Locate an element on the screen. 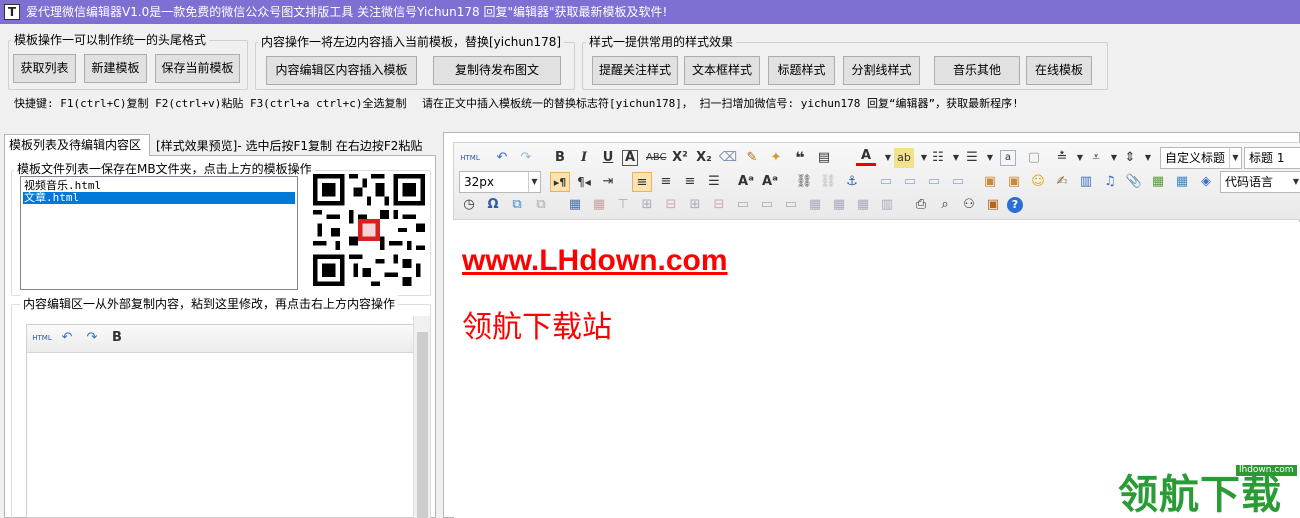 The image size is (1300, 518). align-justify-icon: ☰ is located at coordinates (714, 182).